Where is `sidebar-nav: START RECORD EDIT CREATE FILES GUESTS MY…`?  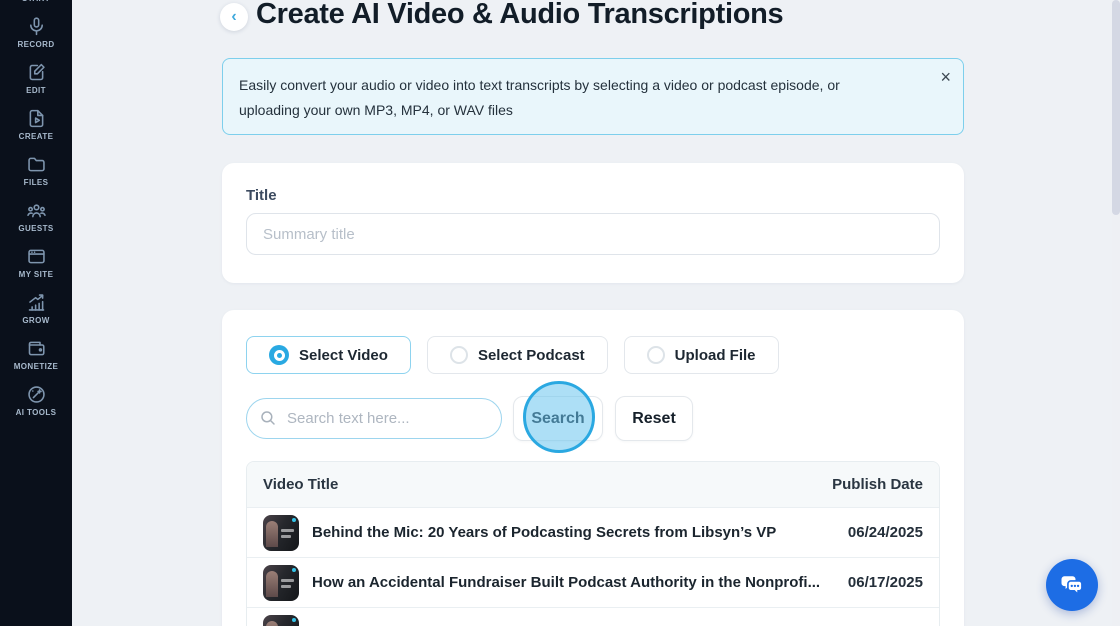 sidebar-nav: START RECORD EDIT CREATE FILES GUESTS MY… is located at coordinates (36, 313).